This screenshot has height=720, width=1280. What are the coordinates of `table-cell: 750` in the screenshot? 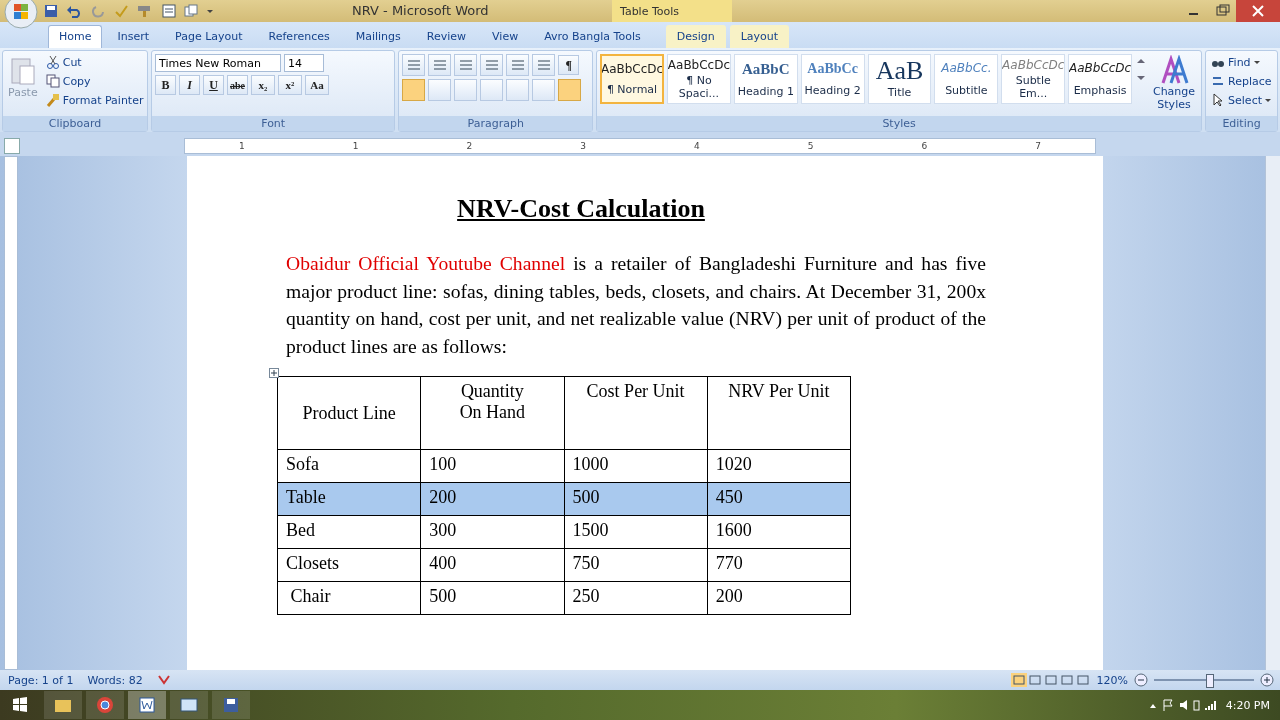 It's located at (636, 565).